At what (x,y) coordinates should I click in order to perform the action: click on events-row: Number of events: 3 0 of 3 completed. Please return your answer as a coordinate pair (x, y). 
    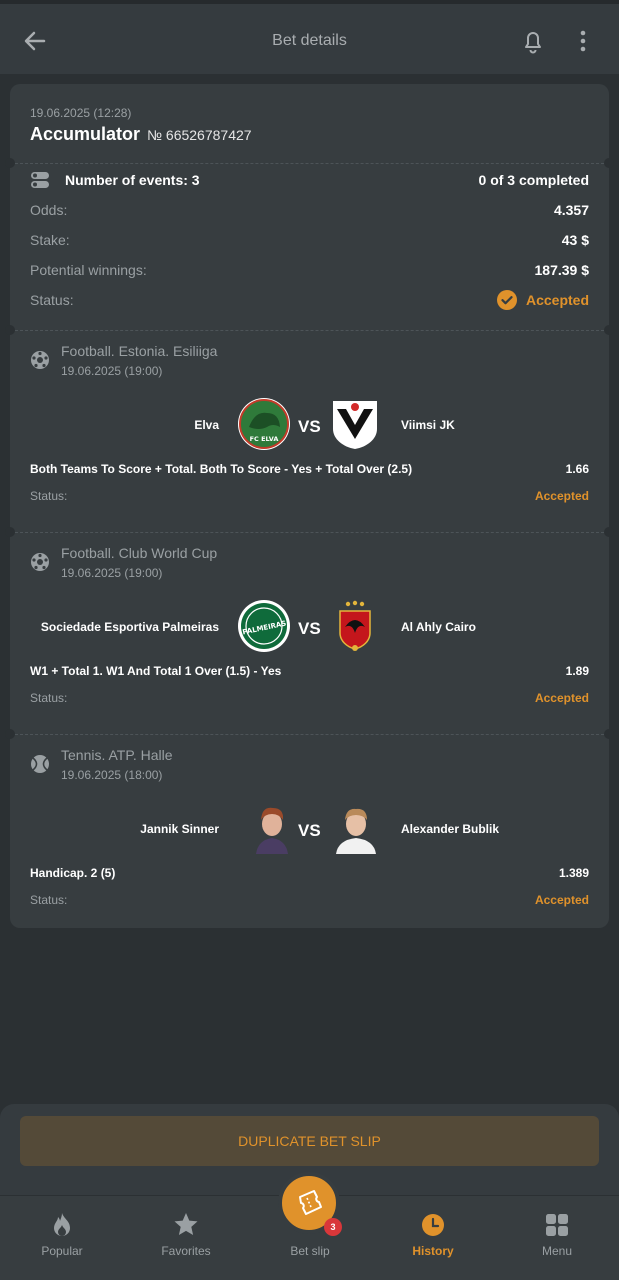
    Looking at the image, I should click on (309, 182).